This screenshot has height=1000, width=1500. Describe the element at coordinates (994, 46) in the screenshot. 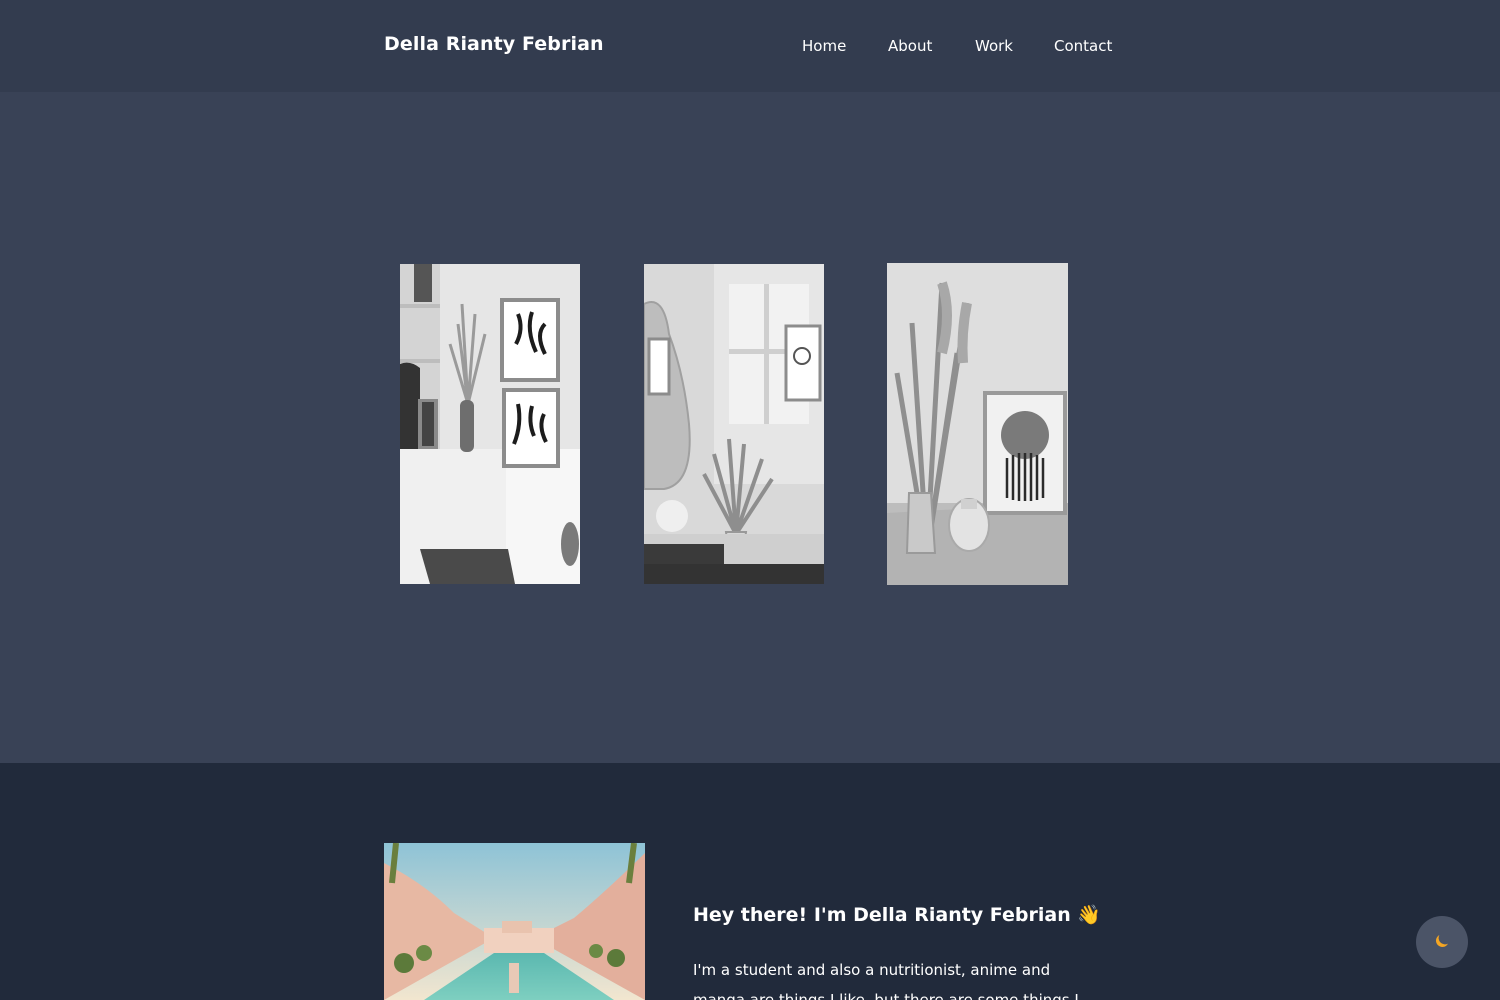

I see `nav-work: Work` at that location.